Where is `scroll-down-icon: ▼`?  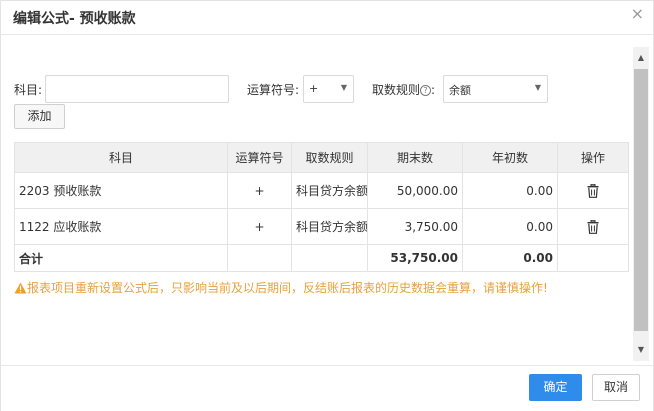
scroll-down-icon: ▼ is located at coordinates (641, 350).